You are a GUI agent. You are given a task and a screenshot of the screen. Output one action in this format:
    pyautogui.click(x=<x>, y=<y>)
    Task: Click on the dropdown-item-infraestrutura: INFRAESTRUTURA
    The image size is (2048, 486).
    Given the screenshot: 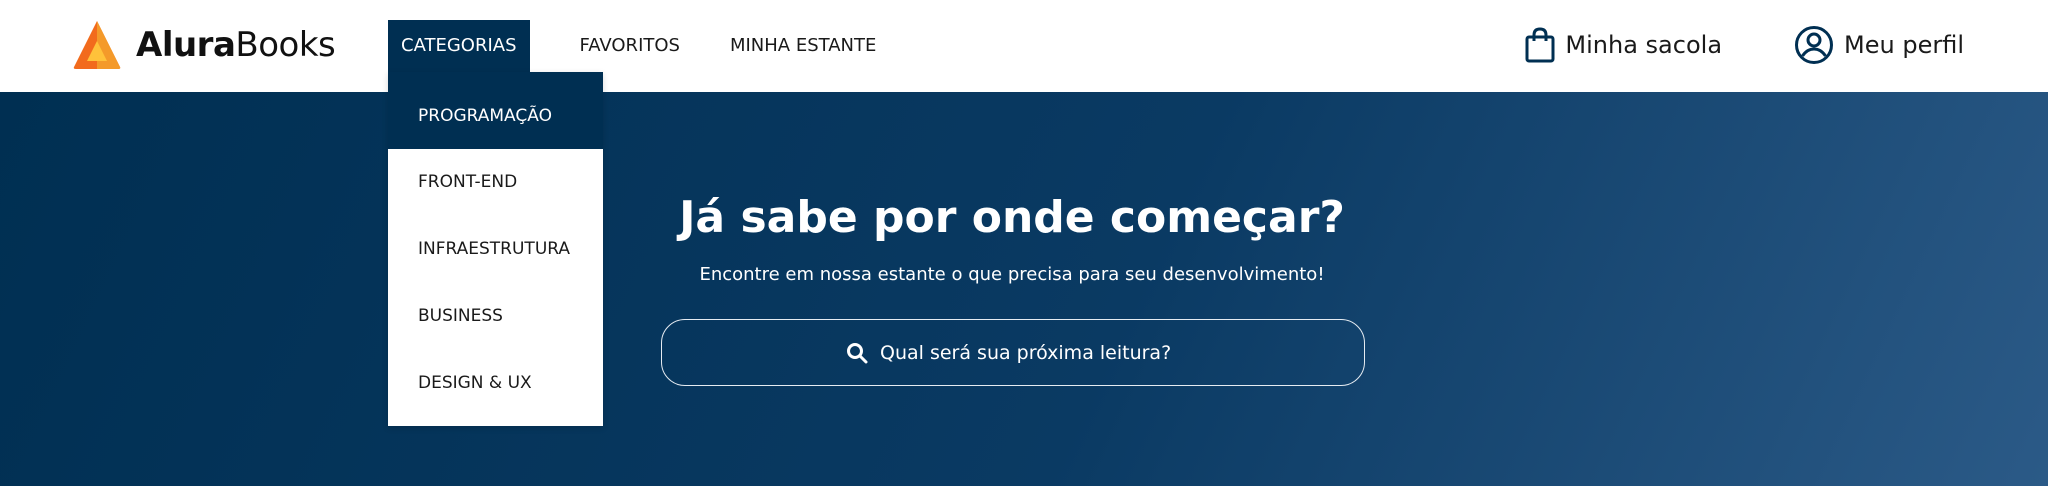 What is the action you would take?
    pyautogui.click(x=495, y=249)
    